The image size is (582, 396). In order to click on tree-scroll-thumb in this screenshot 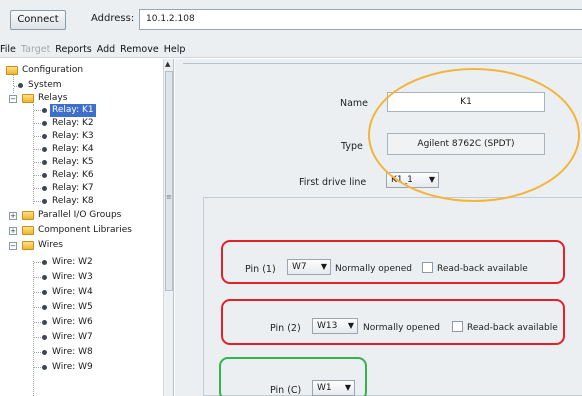, I will do `click(169, 181)`.